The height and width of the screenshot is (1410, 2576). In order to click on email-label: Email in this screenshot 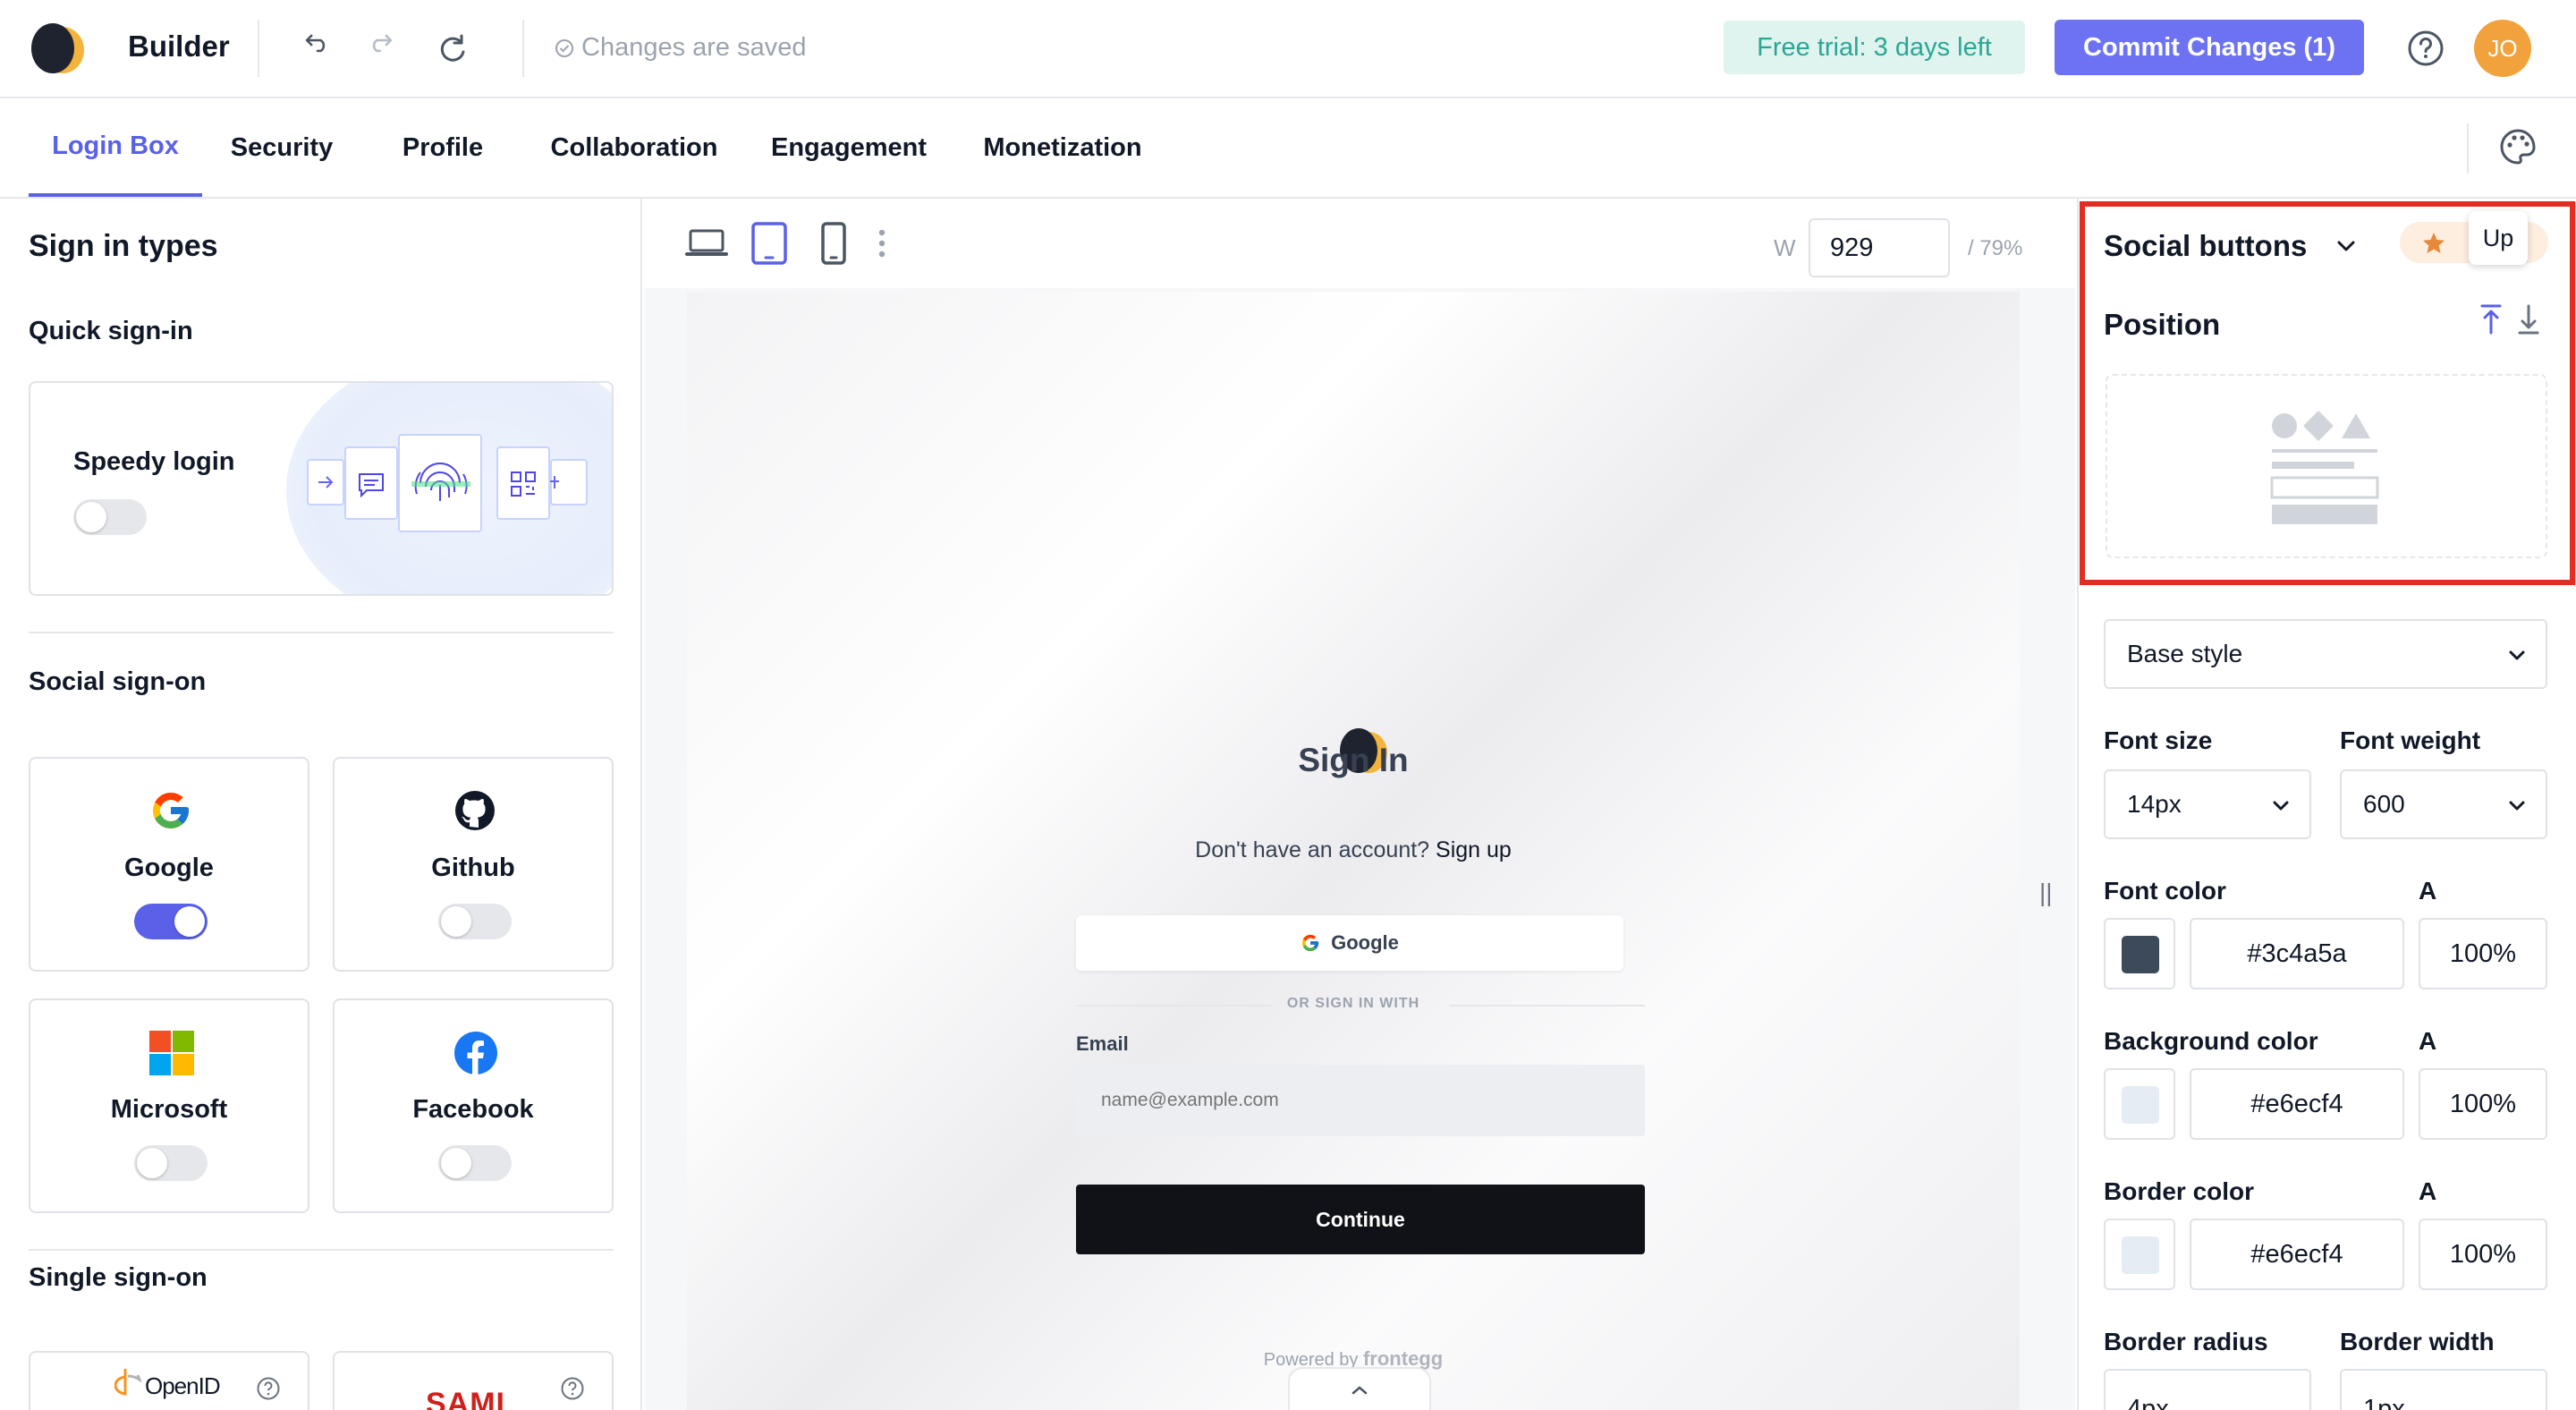, I will do `click(1102, 1044)`.